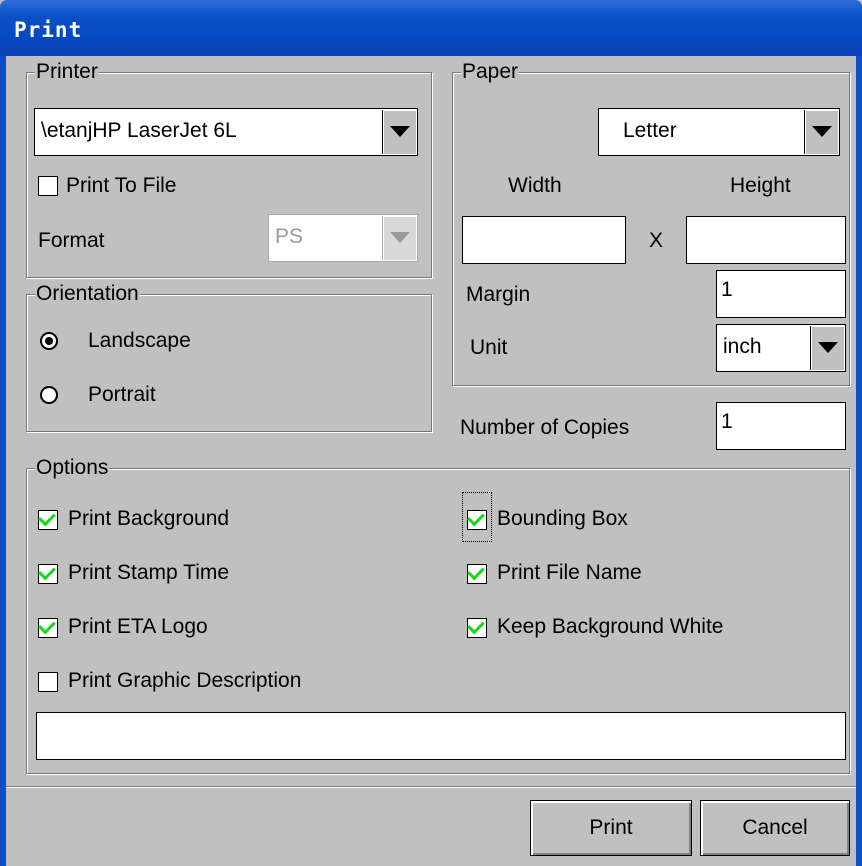  Describe the element at coordinates (48, 30) in the screenshot. I see `window-title: Print` at that location.